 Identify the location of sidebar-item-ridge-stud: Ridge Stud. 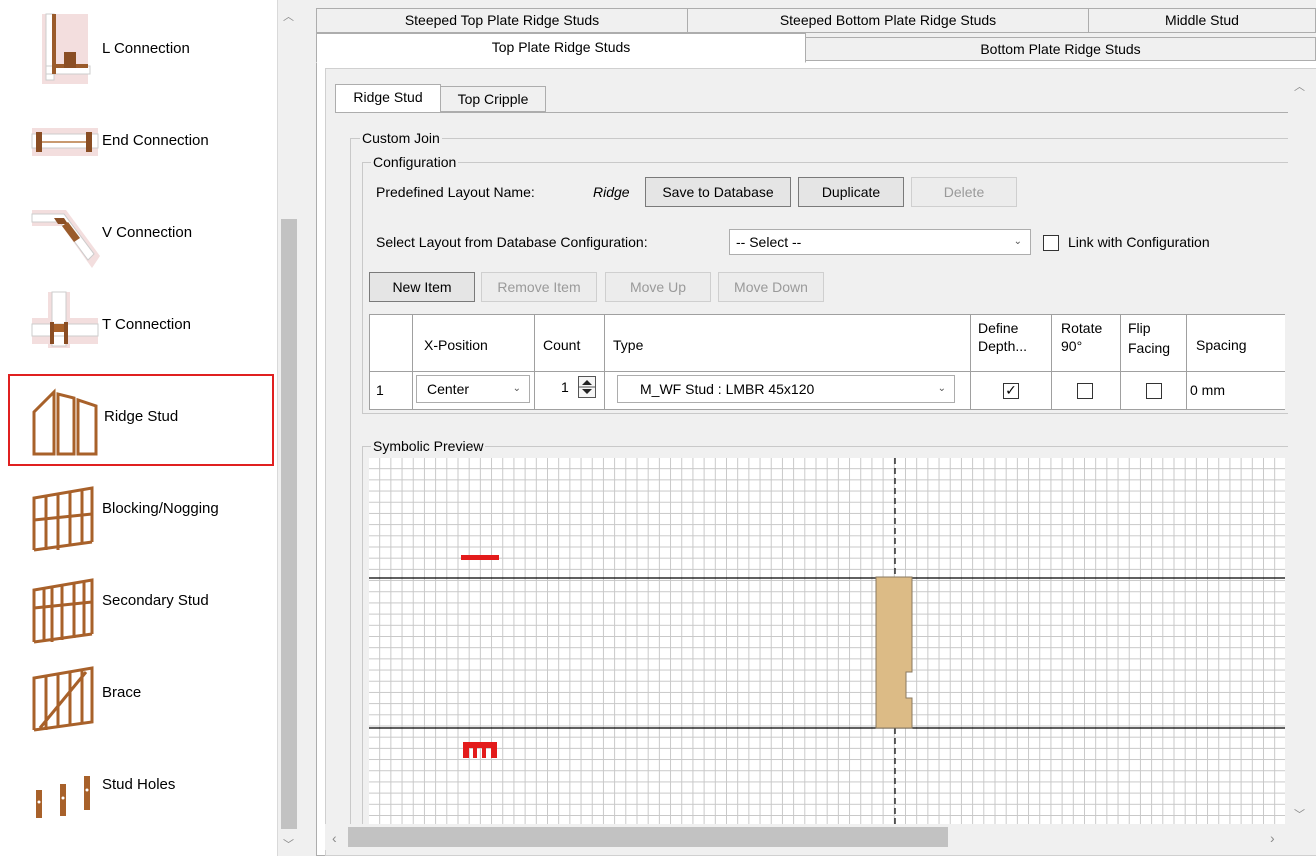
(141, 420).